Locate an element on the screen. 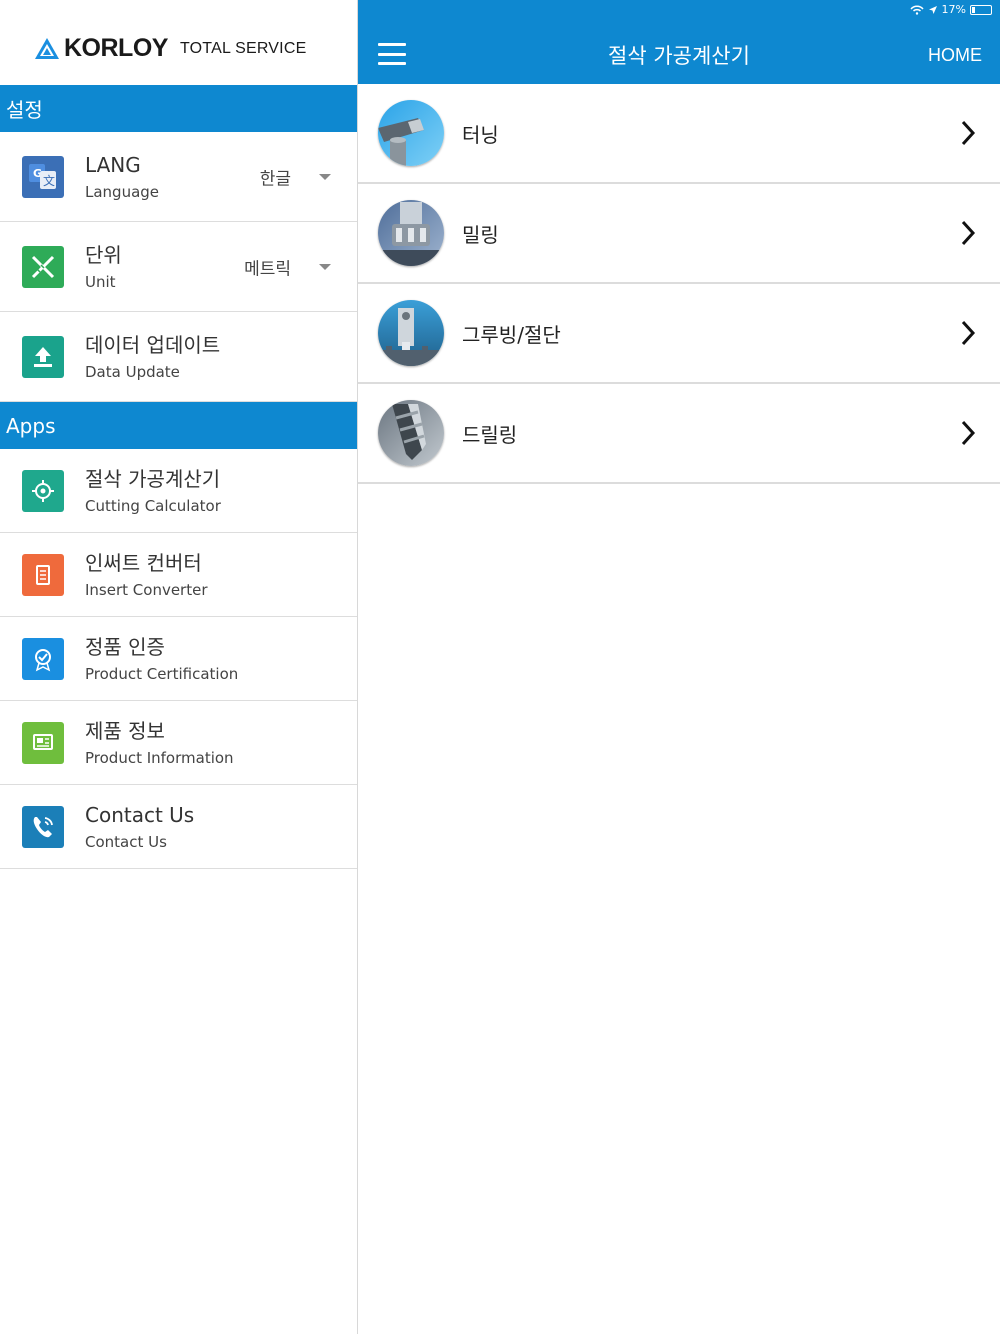  apps-section-header: Apps is located at coordinates (178, 425).